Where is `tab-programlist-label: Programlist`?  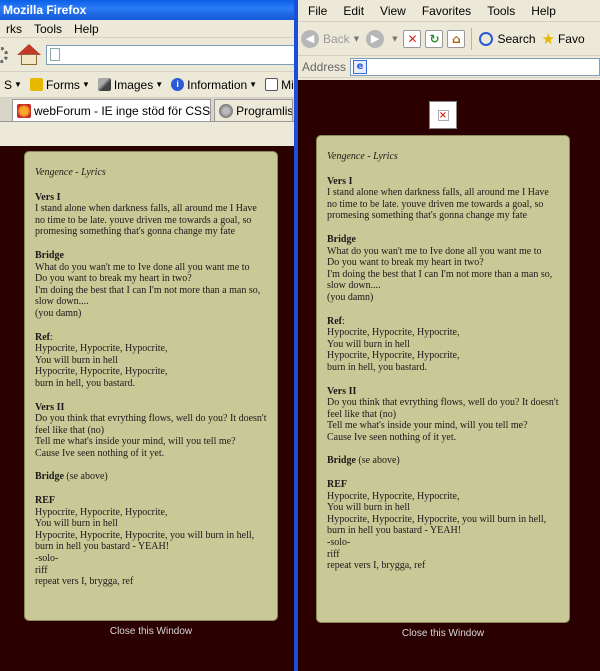
tab-programlist-label: Programlist is located at coordinates (264, 110).